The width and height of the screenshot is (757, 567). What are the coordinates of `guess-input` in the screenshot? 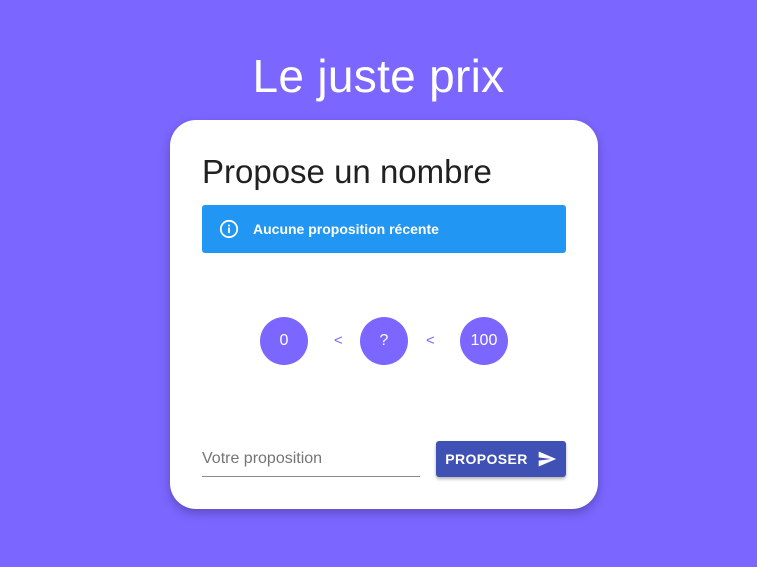 It's located at (311, 459).